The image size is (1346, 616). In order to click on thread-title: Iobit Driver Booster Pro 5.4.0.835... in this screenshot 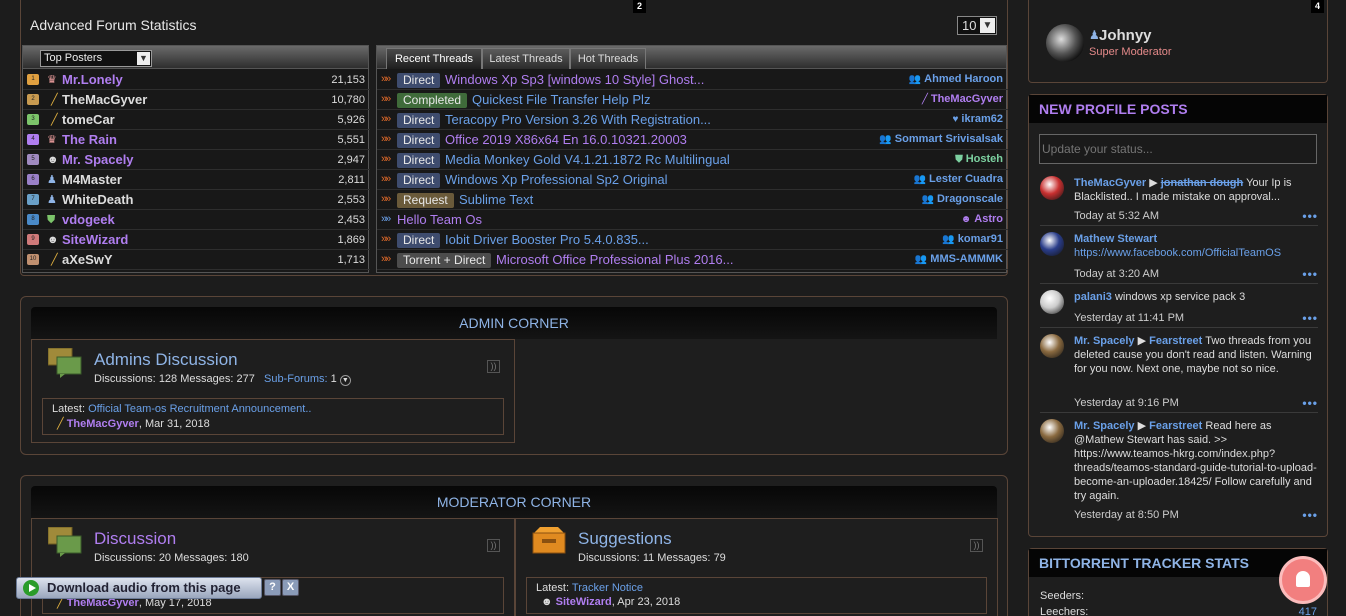, I will do `click(547, 239)`.